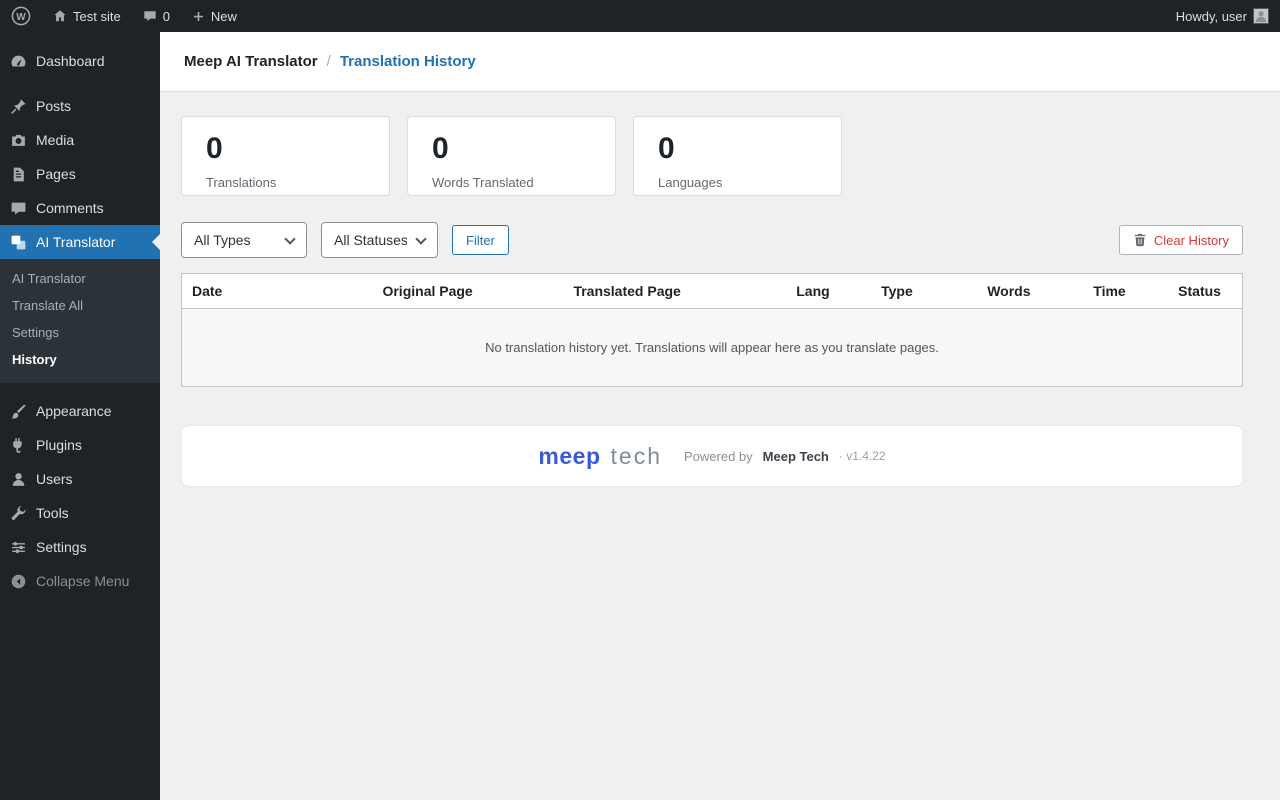 The image size is (1280, 800). I want to click on column-header-translated-page: Translated Page, so click(675, 291).